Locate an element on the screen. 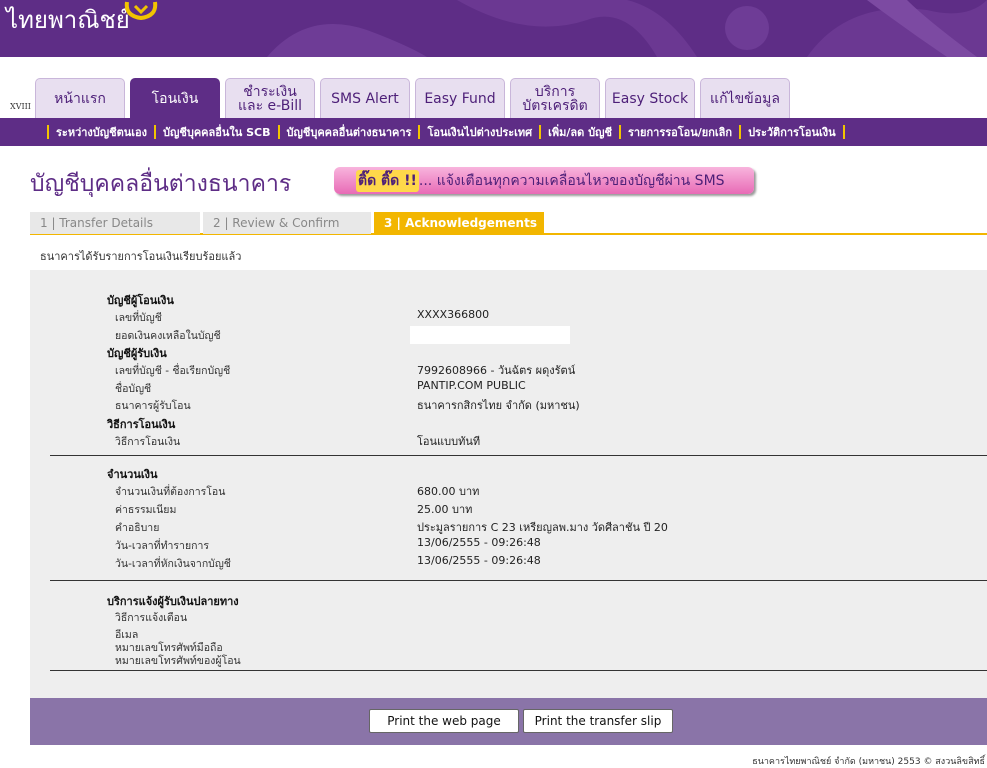  tab-transfer: โอนเงิน is located at coordinates (175, 98).